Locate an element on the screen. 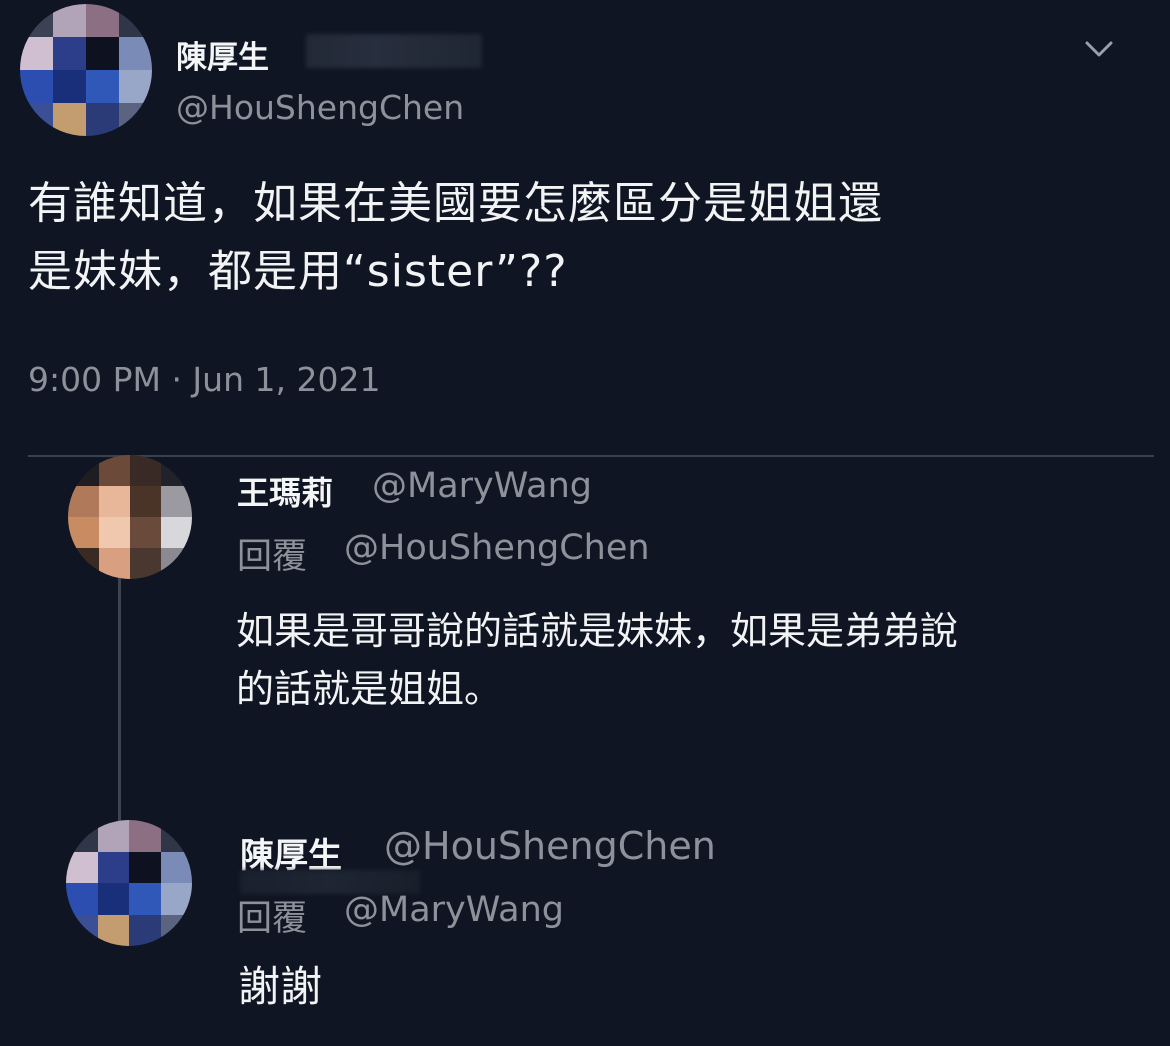 The image size is (1170, 1046). reply-text: 謝謝 is located at coordinates (280, 986).